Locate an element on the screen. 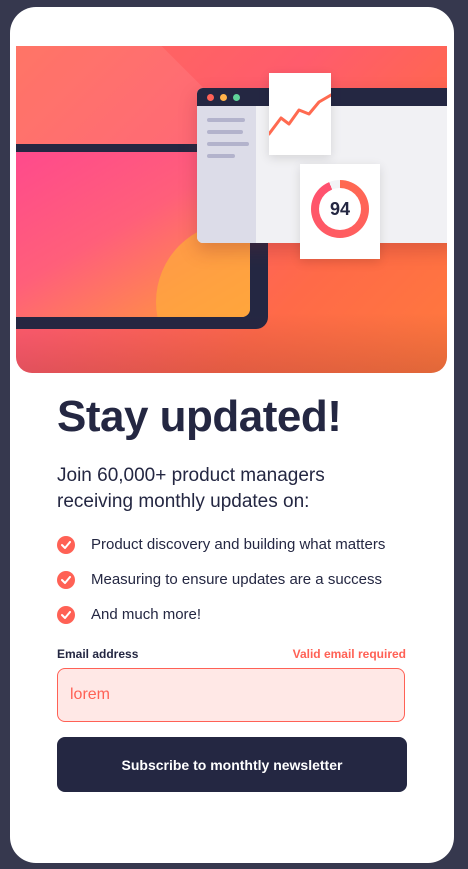 This screenshot has height=869, width=468. email-label: Email address is located at coordinates (98, 654).